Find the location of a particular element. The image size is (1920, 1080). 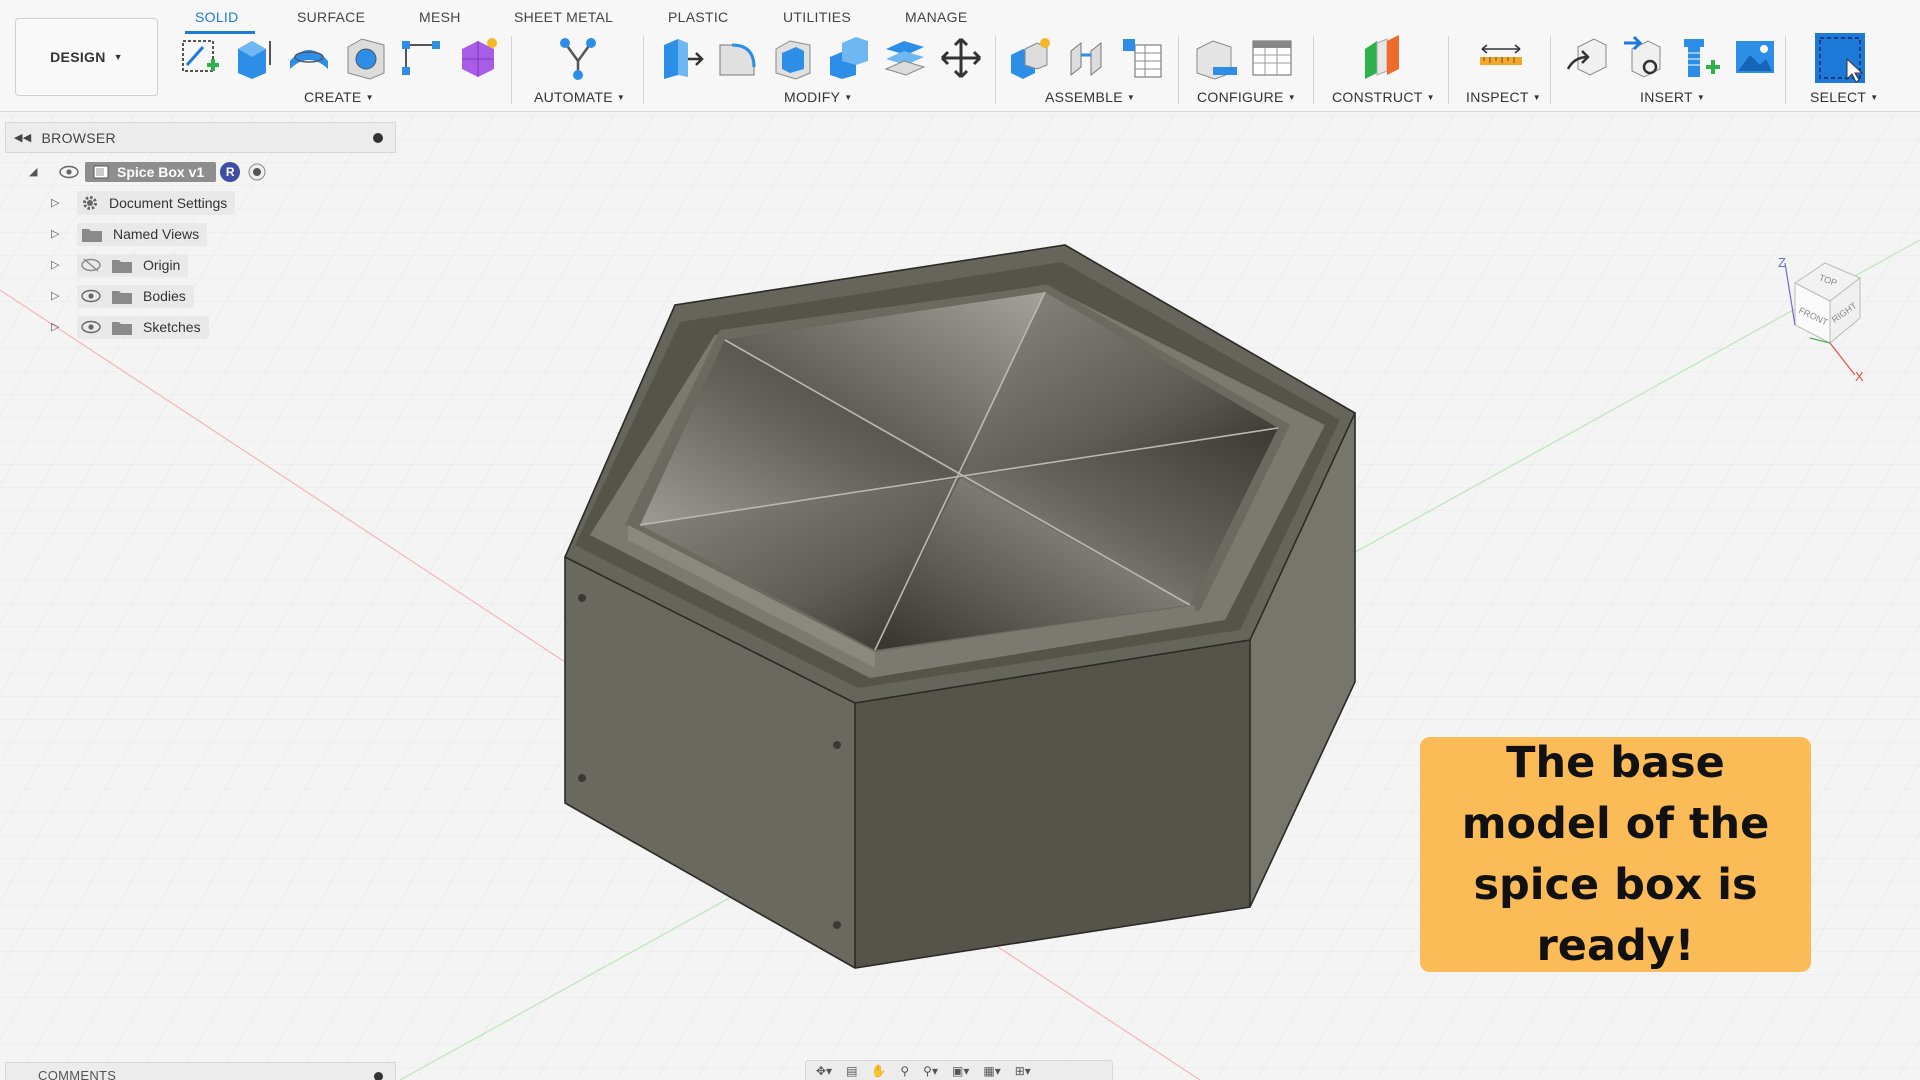

root-component-name: Spice Box v1 is located at coordinates (161, 172).